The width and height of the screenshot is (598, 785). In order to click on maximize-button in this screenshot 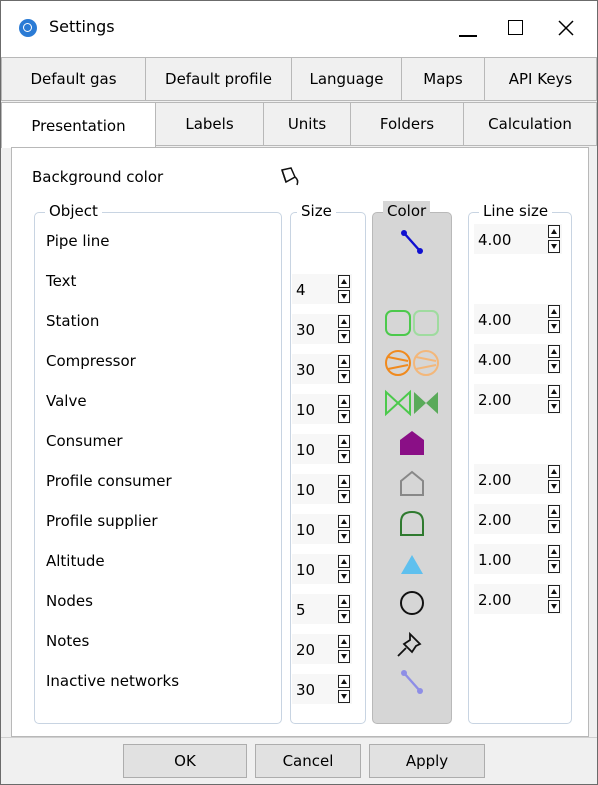, I will do `click(516, 29)`.